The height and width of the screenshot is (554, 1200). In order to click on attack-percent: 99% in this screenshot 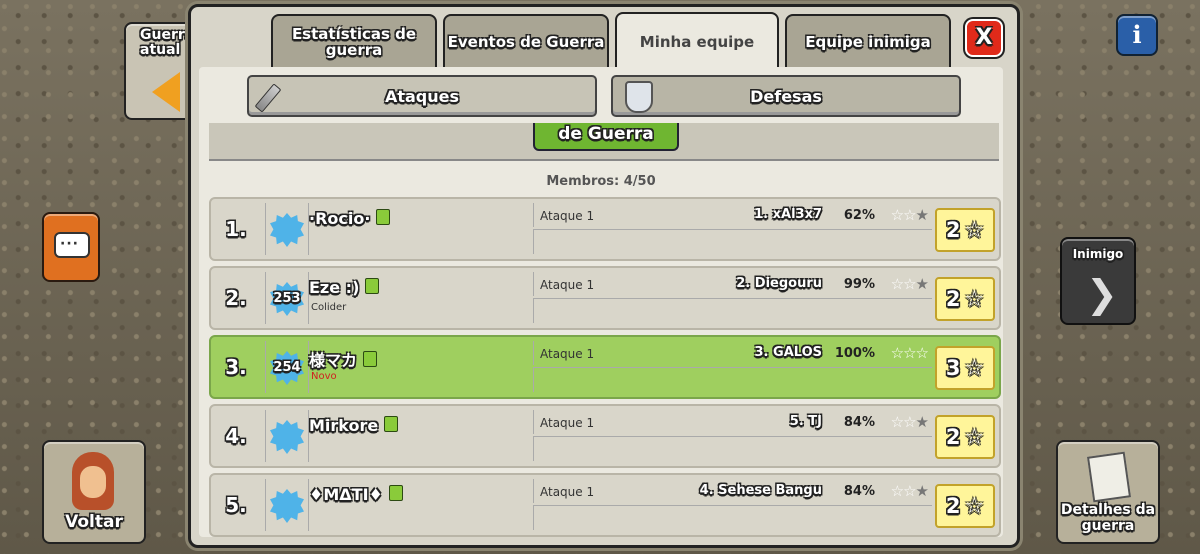, I will do `click(859, 284)`.